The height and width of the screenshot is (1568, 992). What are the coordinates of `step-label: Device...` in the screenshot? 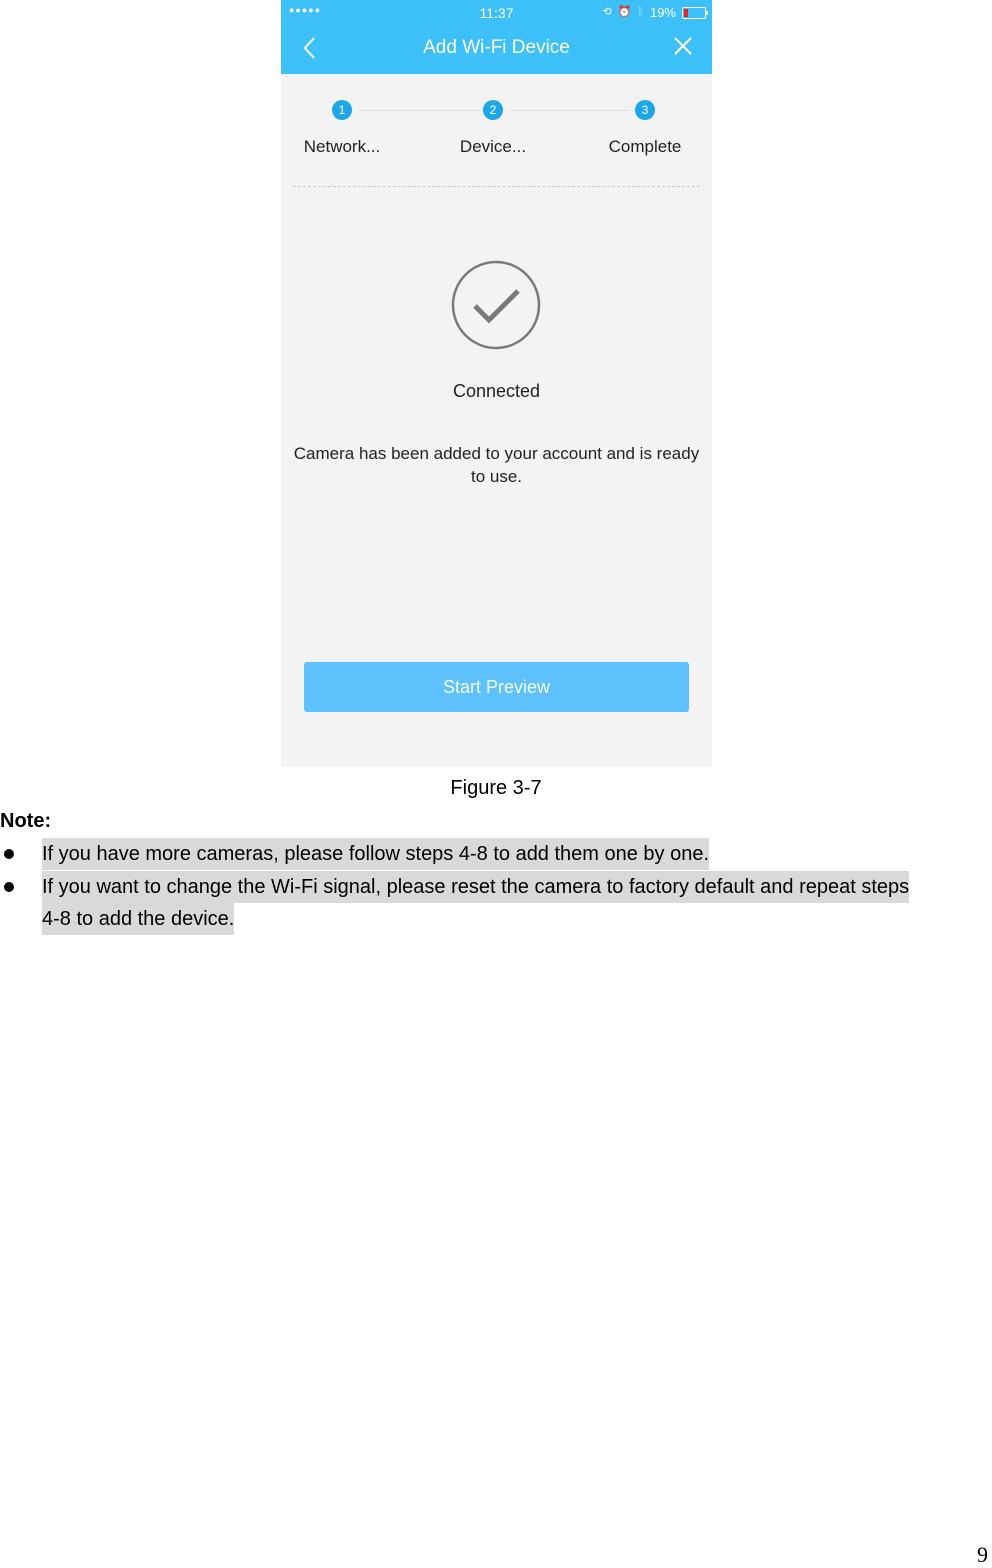 It's located at (493, 146).